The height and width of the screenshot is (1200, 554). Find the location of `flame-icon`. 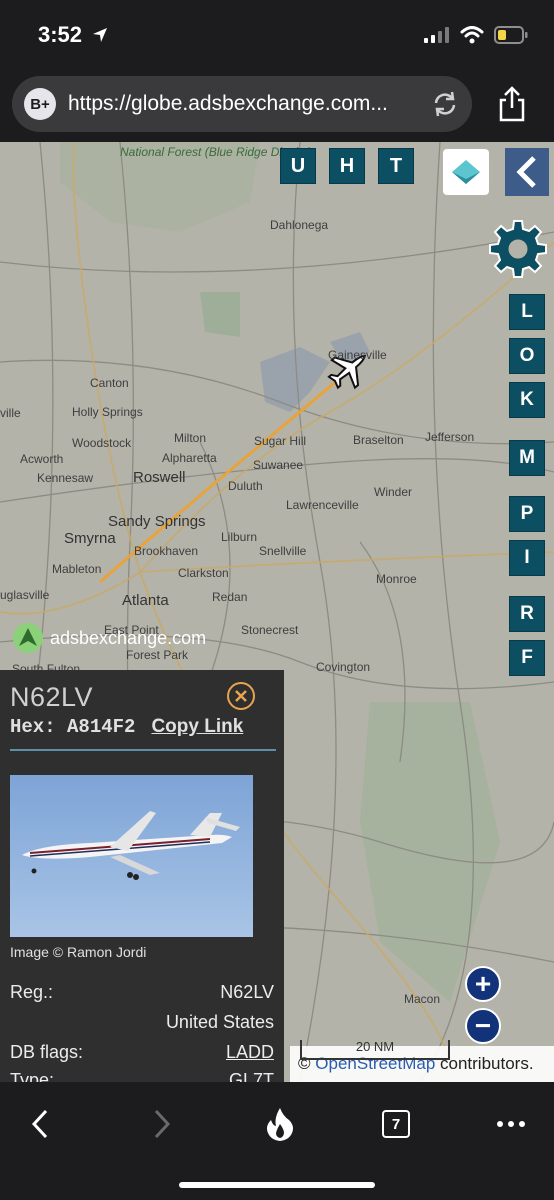

flame-icon is located at coordinates (280, 1124).